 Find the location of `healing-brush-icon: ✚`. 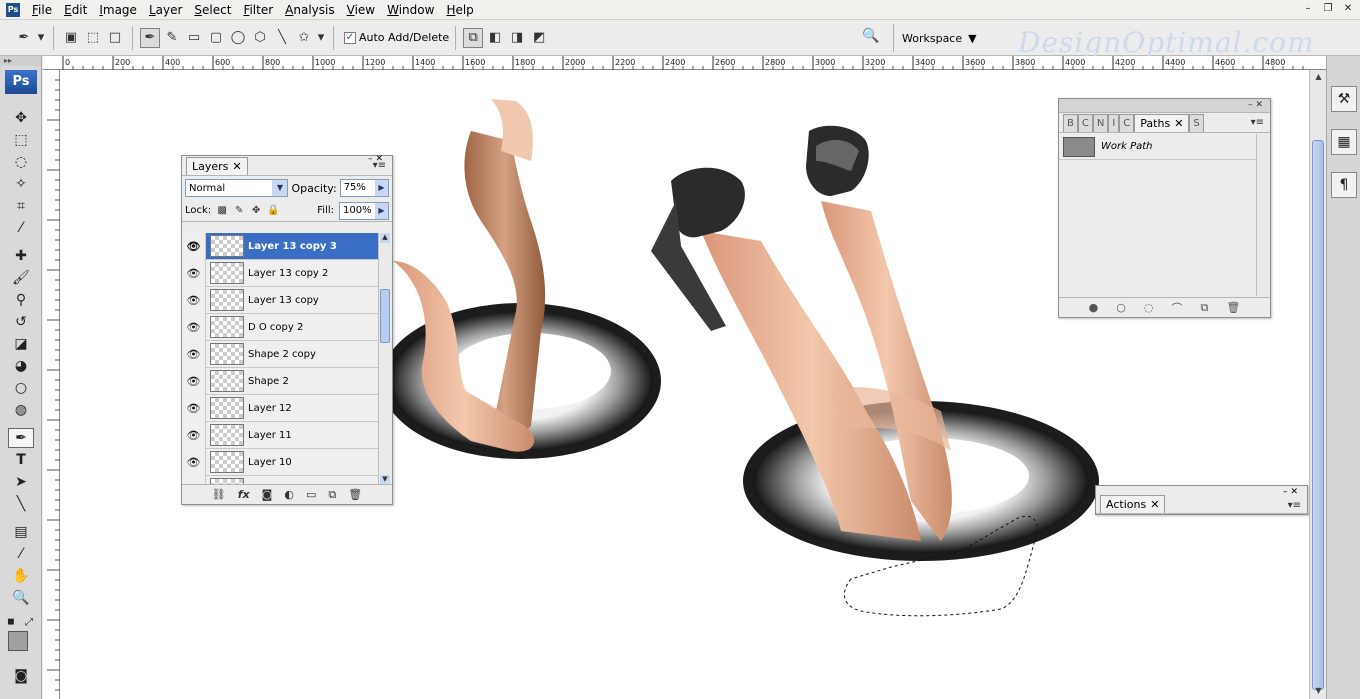

healing-brush-icon: ✚ is located at coordinates (21, 256).